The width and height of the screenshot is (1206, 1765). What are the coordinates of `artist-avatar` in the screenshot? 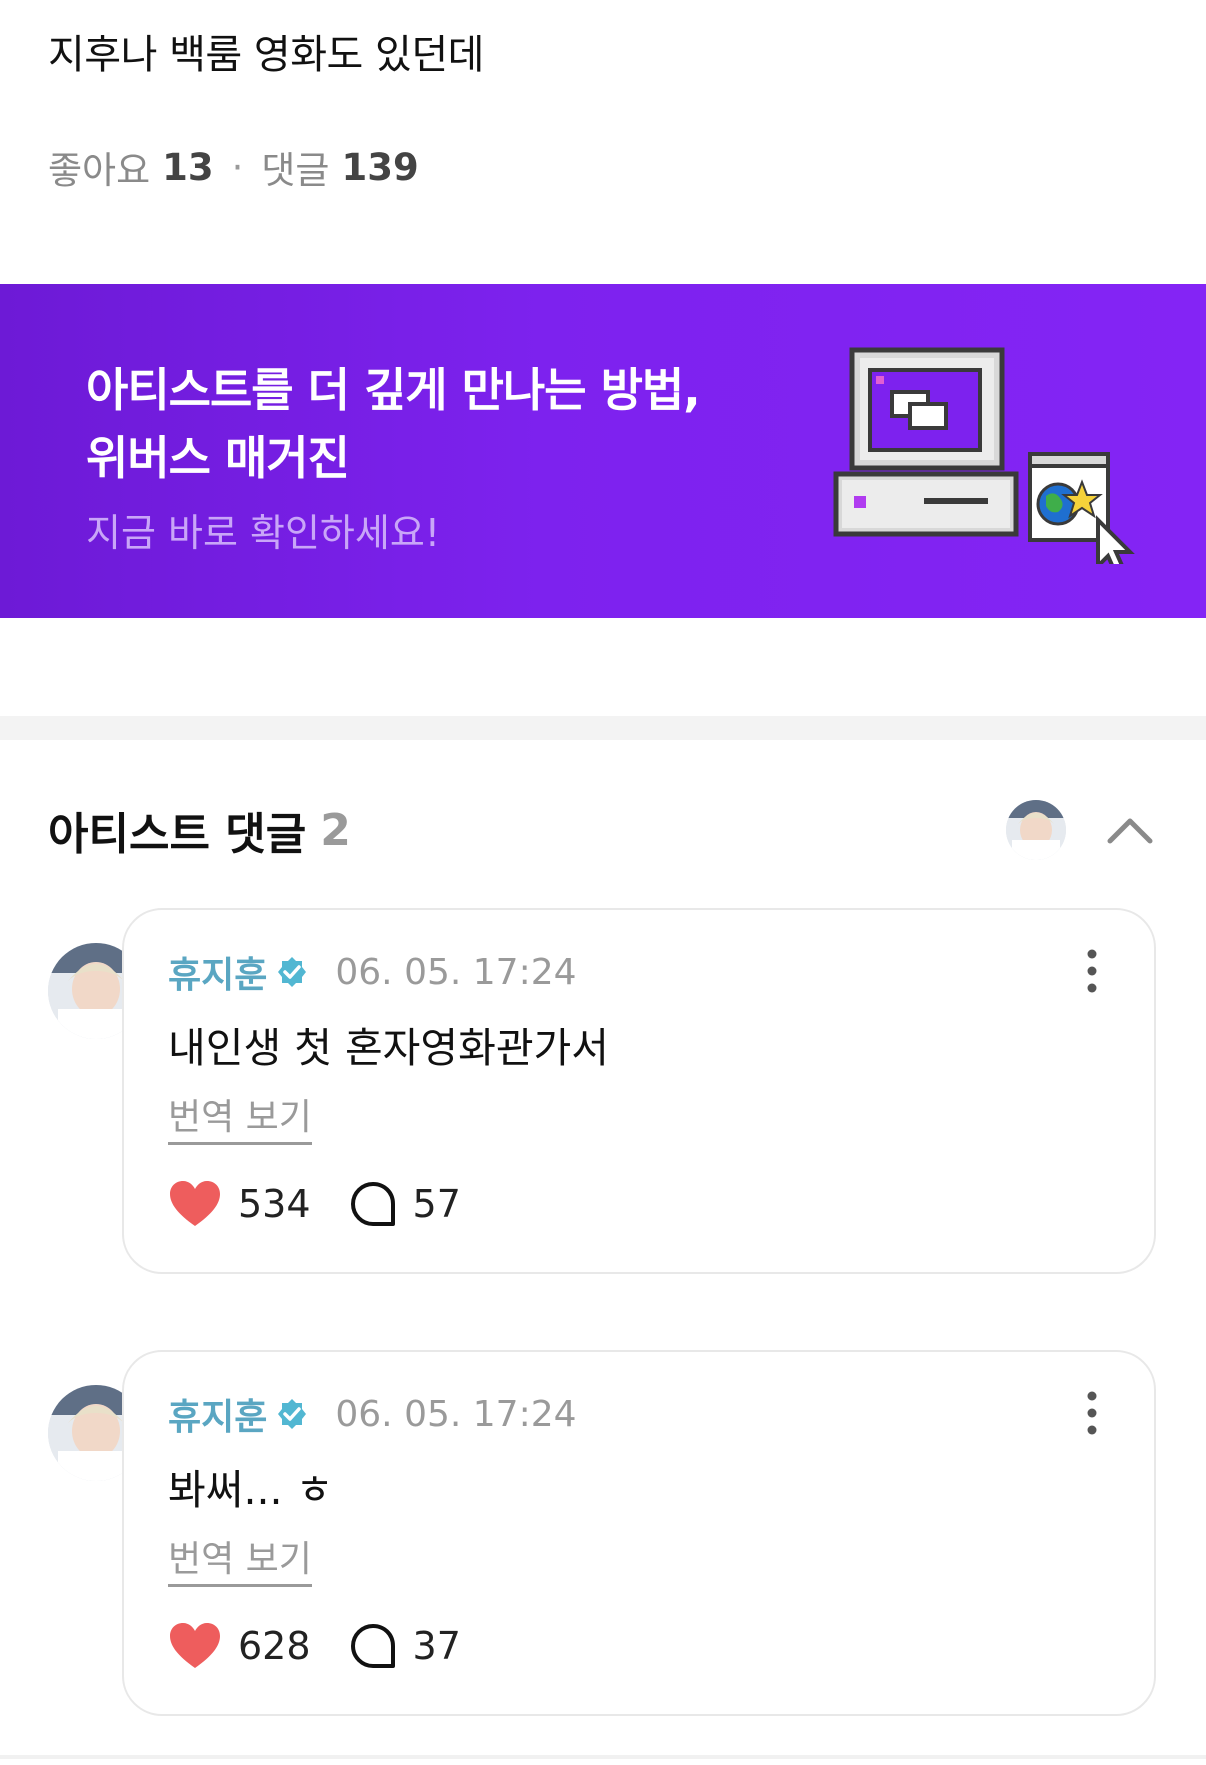 It's located at (1036, 830).